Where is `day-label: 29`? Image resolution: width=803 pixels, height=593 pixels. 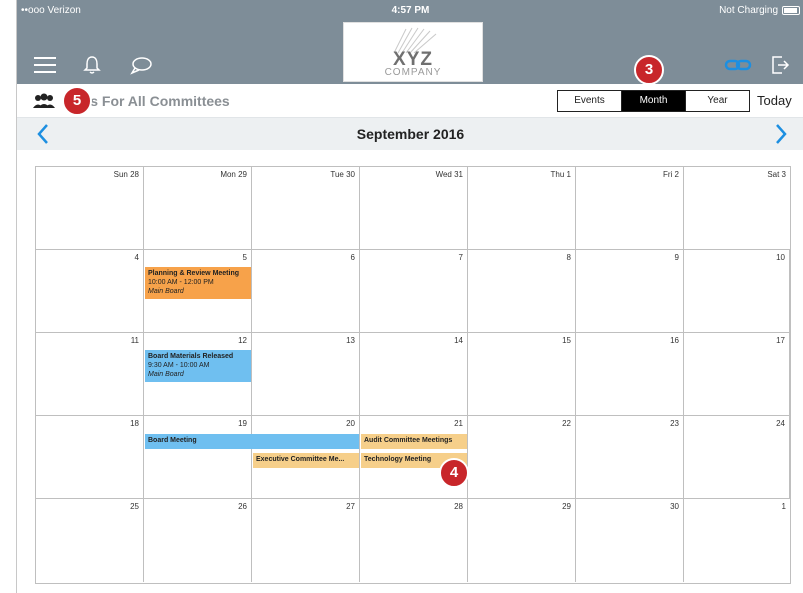 day-label: 29 is located at coordinates (566, 506).